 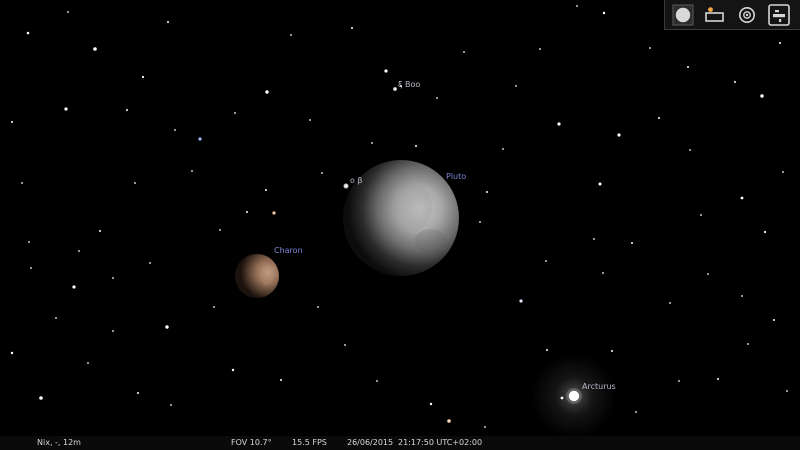 I want to click on charon-moon, so click(x=257, y=276).